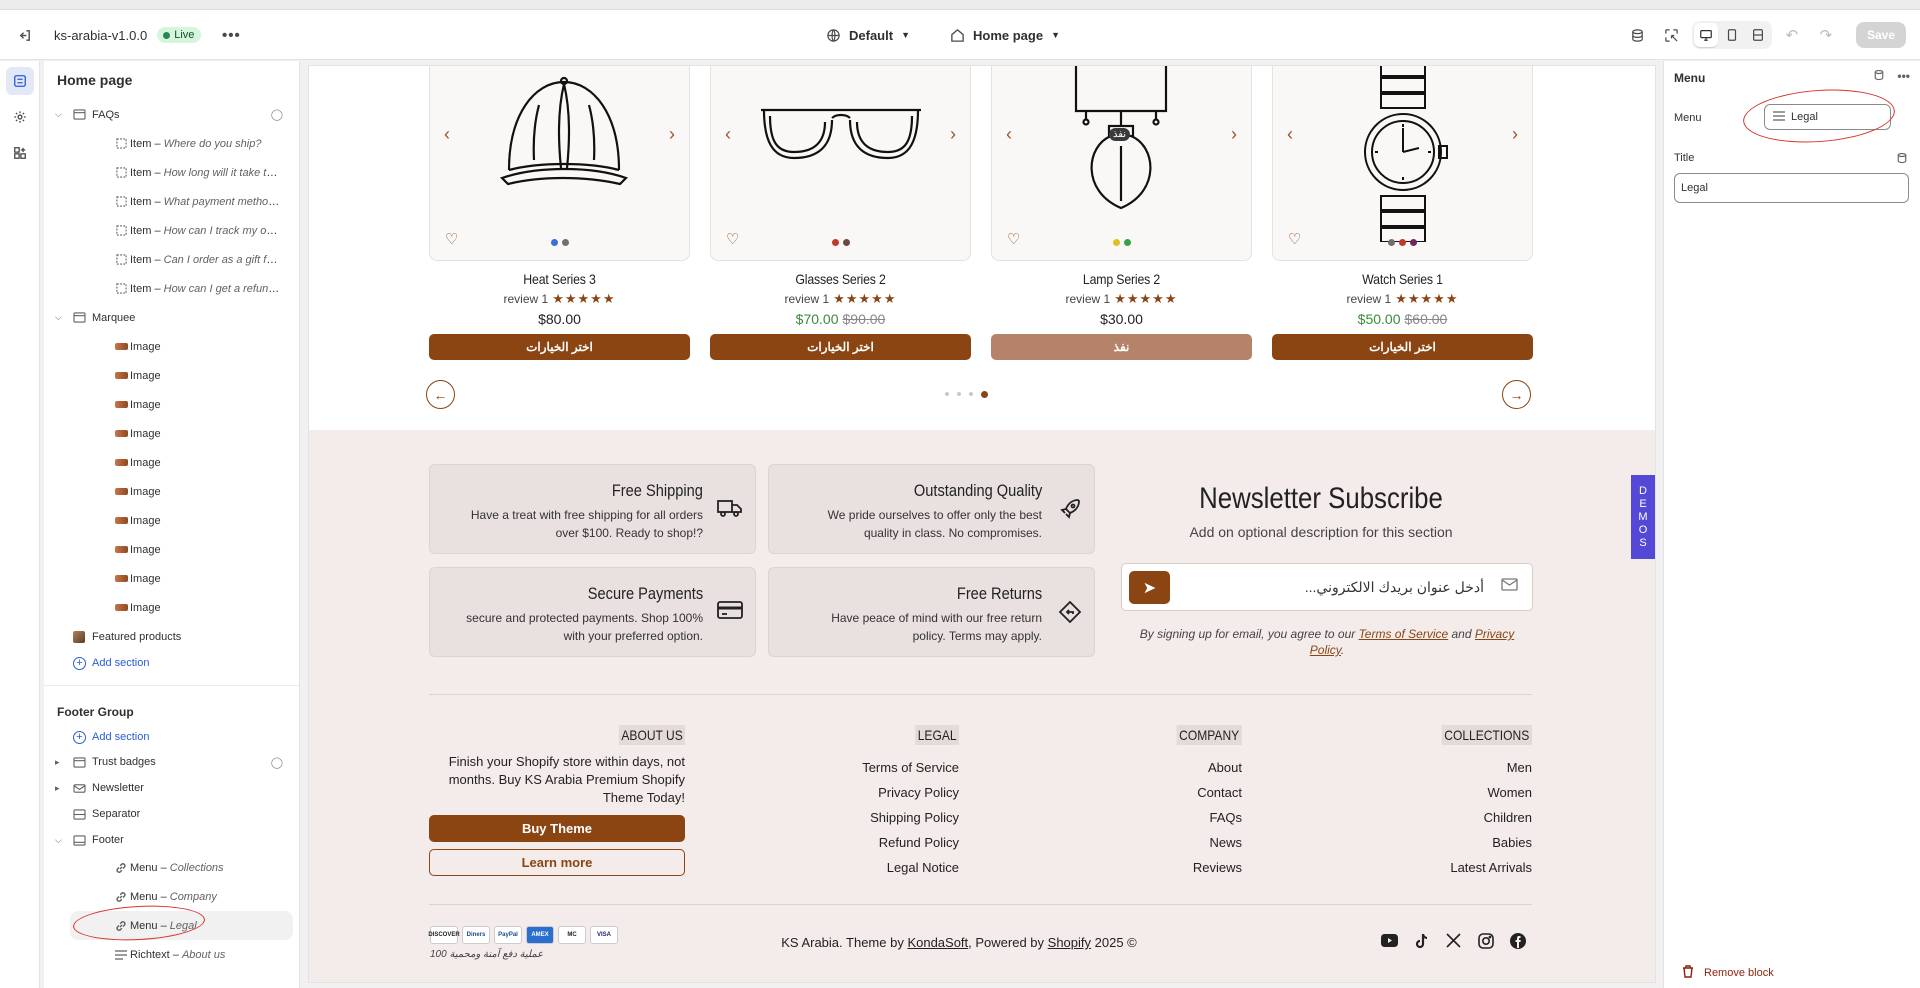  Describe the element at coordinates (1732, 35) in the screenshot. I see `mobile-icon` at that location.